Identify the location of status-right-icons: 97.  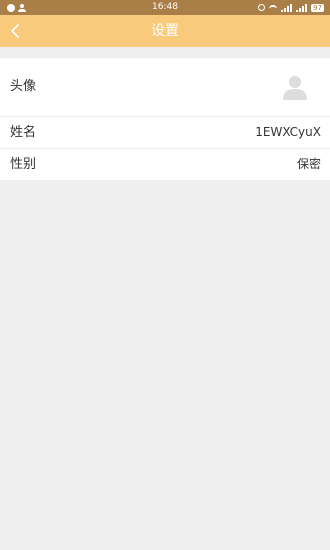
(291, 7).